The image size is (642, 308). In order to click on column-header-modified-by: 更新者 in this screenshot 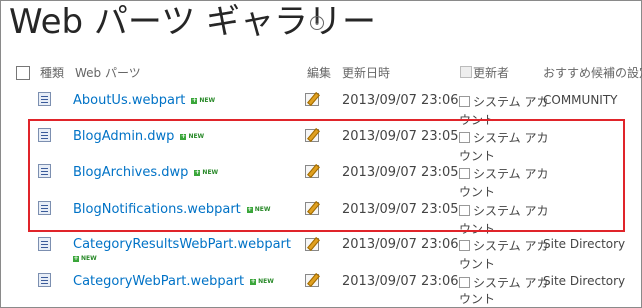, I will do `click(491, 72)`.